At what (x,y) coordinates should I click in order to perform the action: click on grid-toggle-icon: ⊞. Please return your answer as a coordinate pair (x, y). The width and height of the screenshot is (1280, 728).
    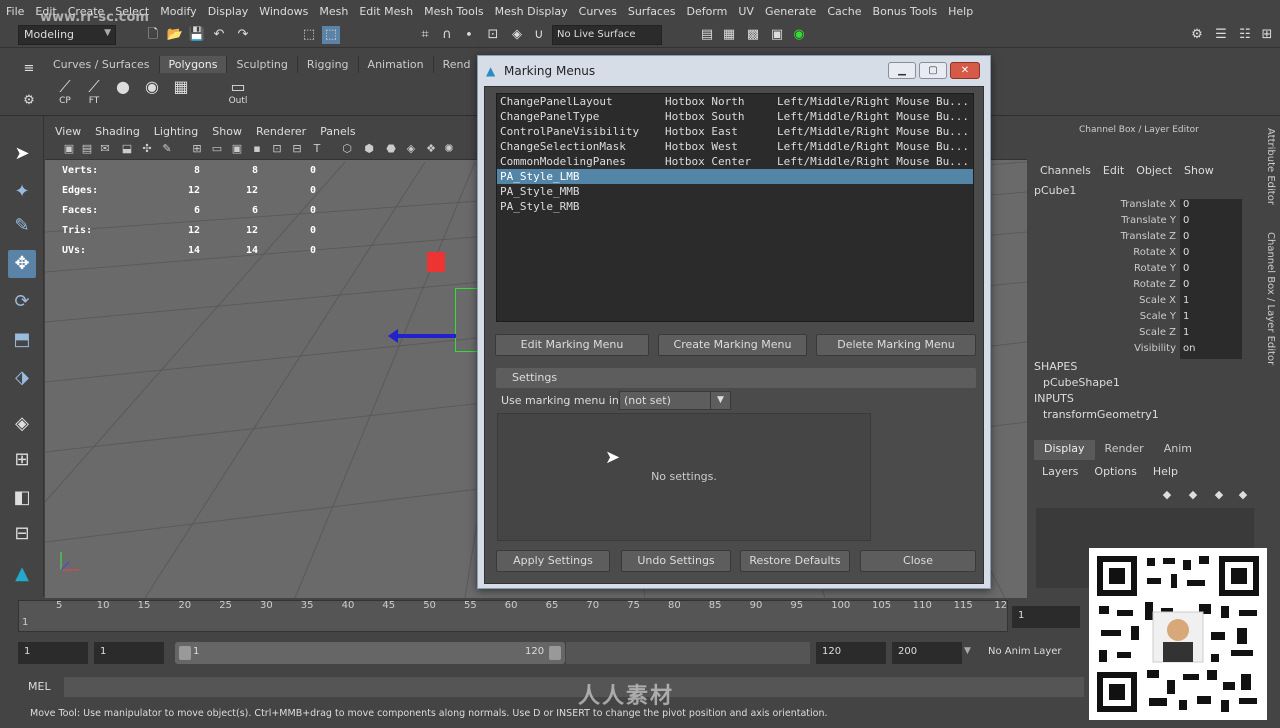
    Looking at the image, I should click on (197, 149).